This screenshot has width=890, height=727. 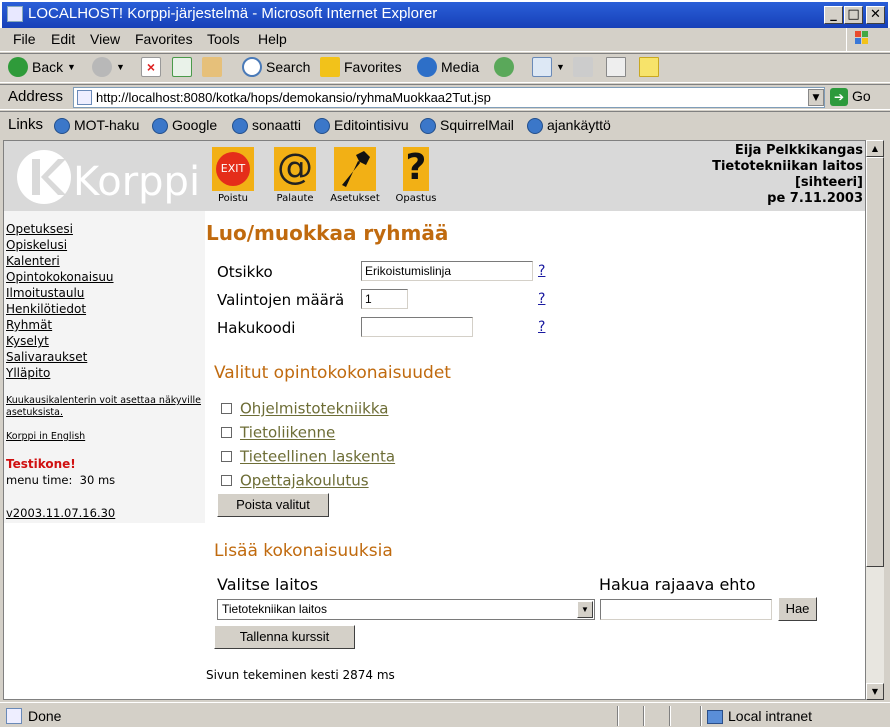 I want to click on exit-icon: EXIT, so click(x=233, y=169).